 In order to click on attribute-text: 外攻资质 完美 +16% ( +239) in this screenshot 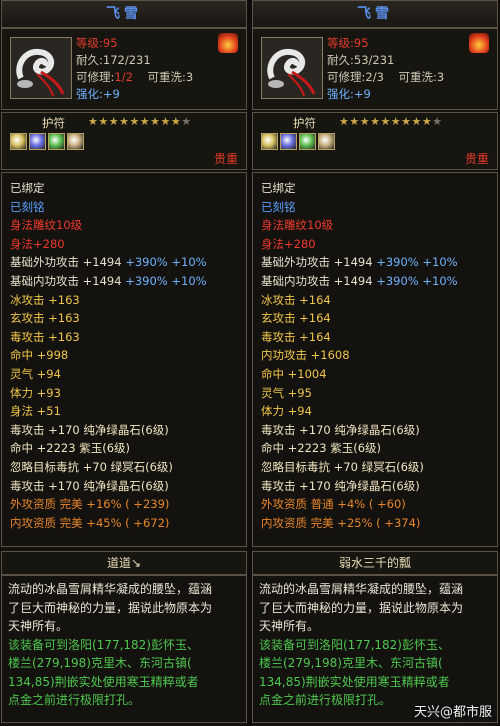, I will do `click(90, 504)`.